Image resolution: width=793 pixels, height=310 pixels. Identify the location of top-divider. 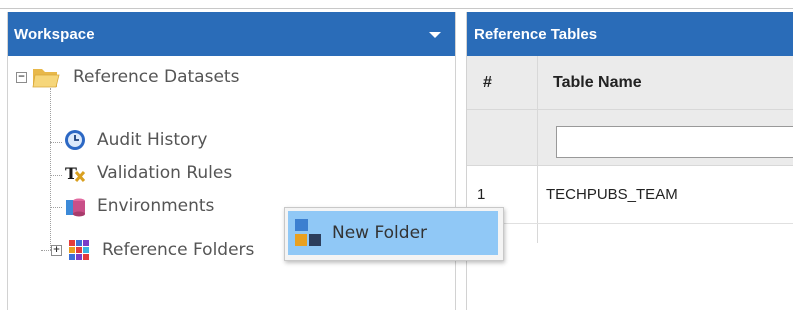
(396, 8).